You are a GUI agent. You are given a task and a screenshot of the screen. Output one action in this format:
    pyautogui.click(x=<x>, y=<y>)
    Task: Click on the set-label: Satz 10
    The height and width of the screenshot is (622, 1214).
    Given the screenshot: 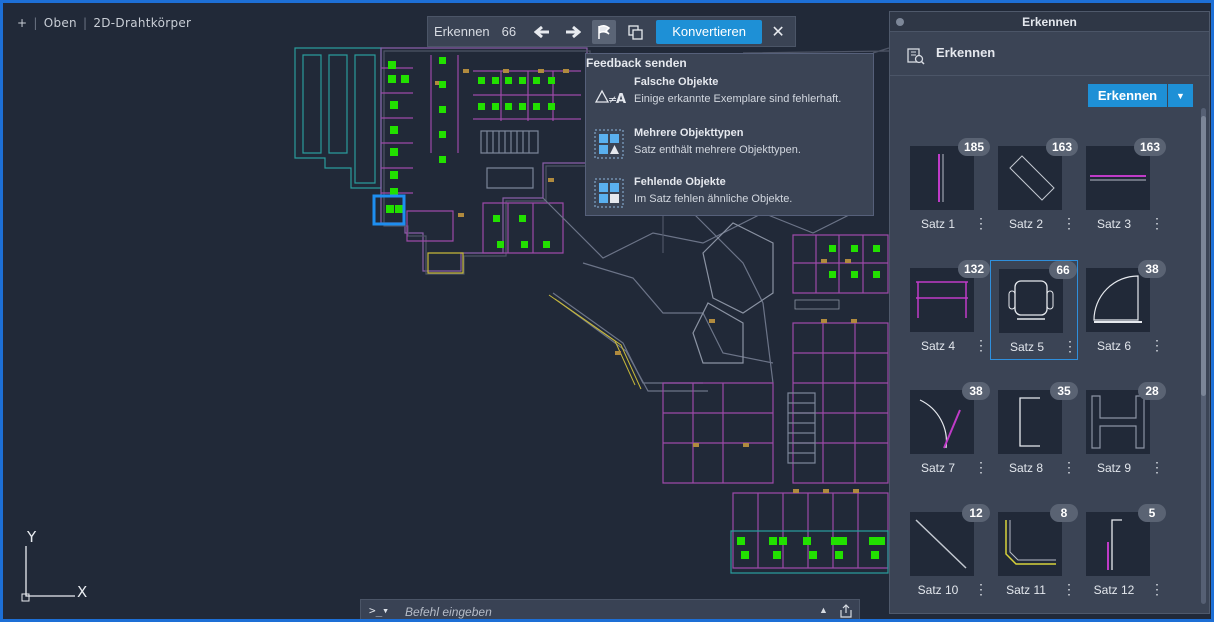 What is the action you would take?
    pyautogui.click(x=938, y=590)
    